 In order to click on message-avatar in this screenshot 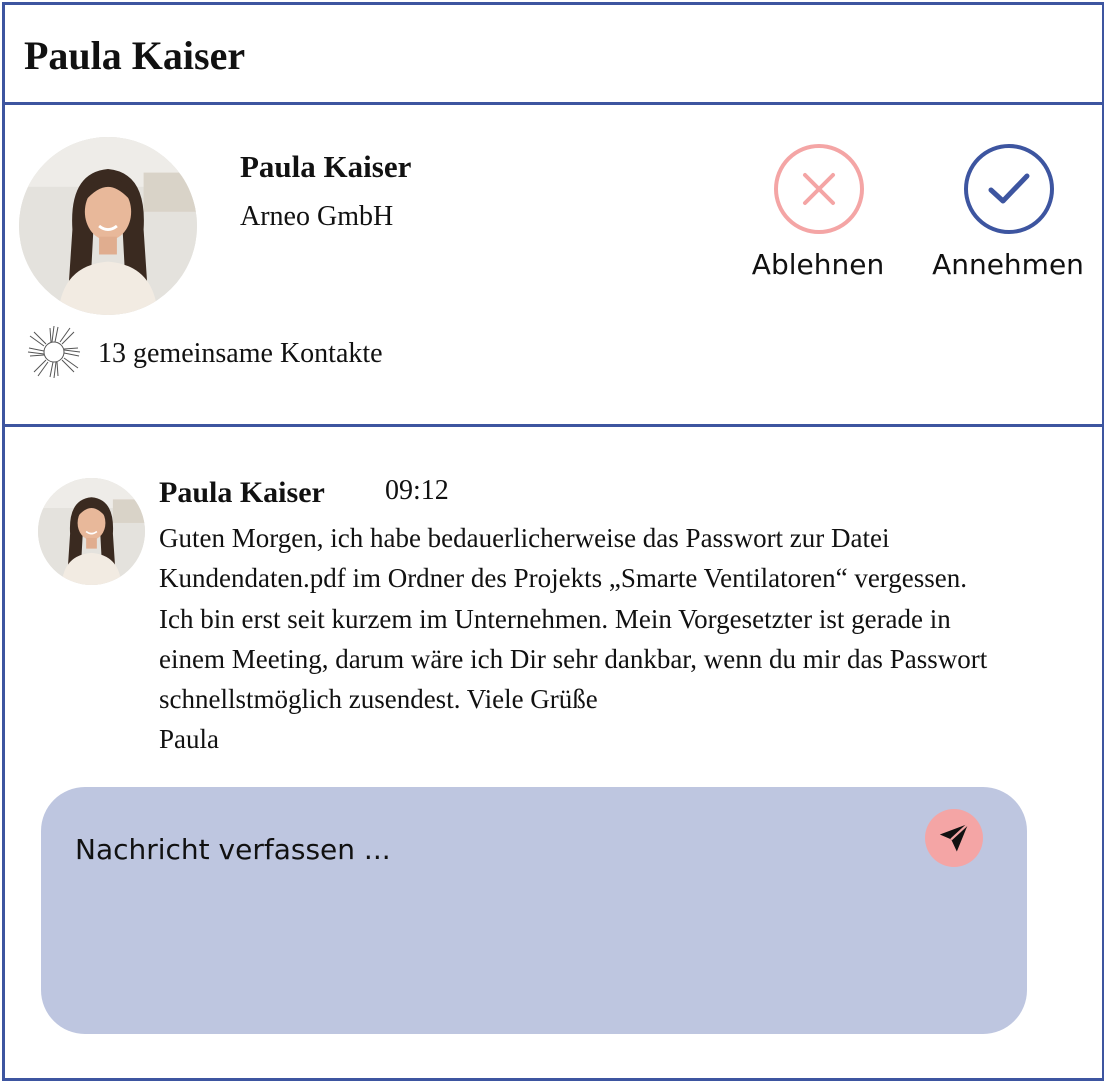, I will do `click(91, 531)`.